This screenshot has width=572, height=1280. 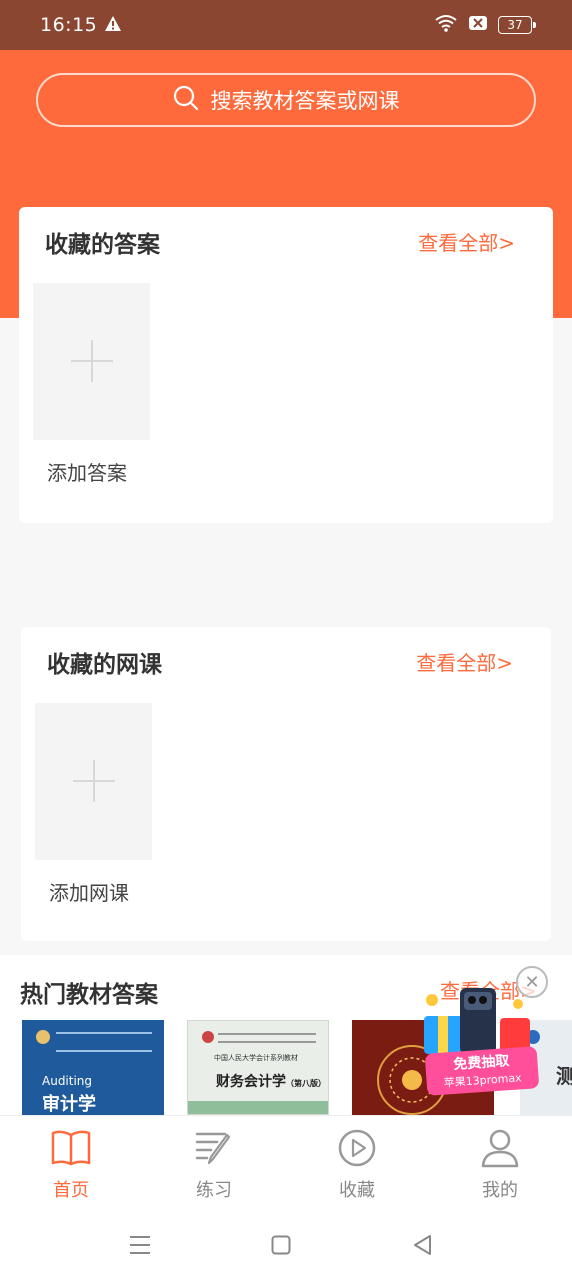 What do you see at coordinates (532, 982) in the screenshot?
I see `close-icon: ✕` at bounding box center [532, 982].